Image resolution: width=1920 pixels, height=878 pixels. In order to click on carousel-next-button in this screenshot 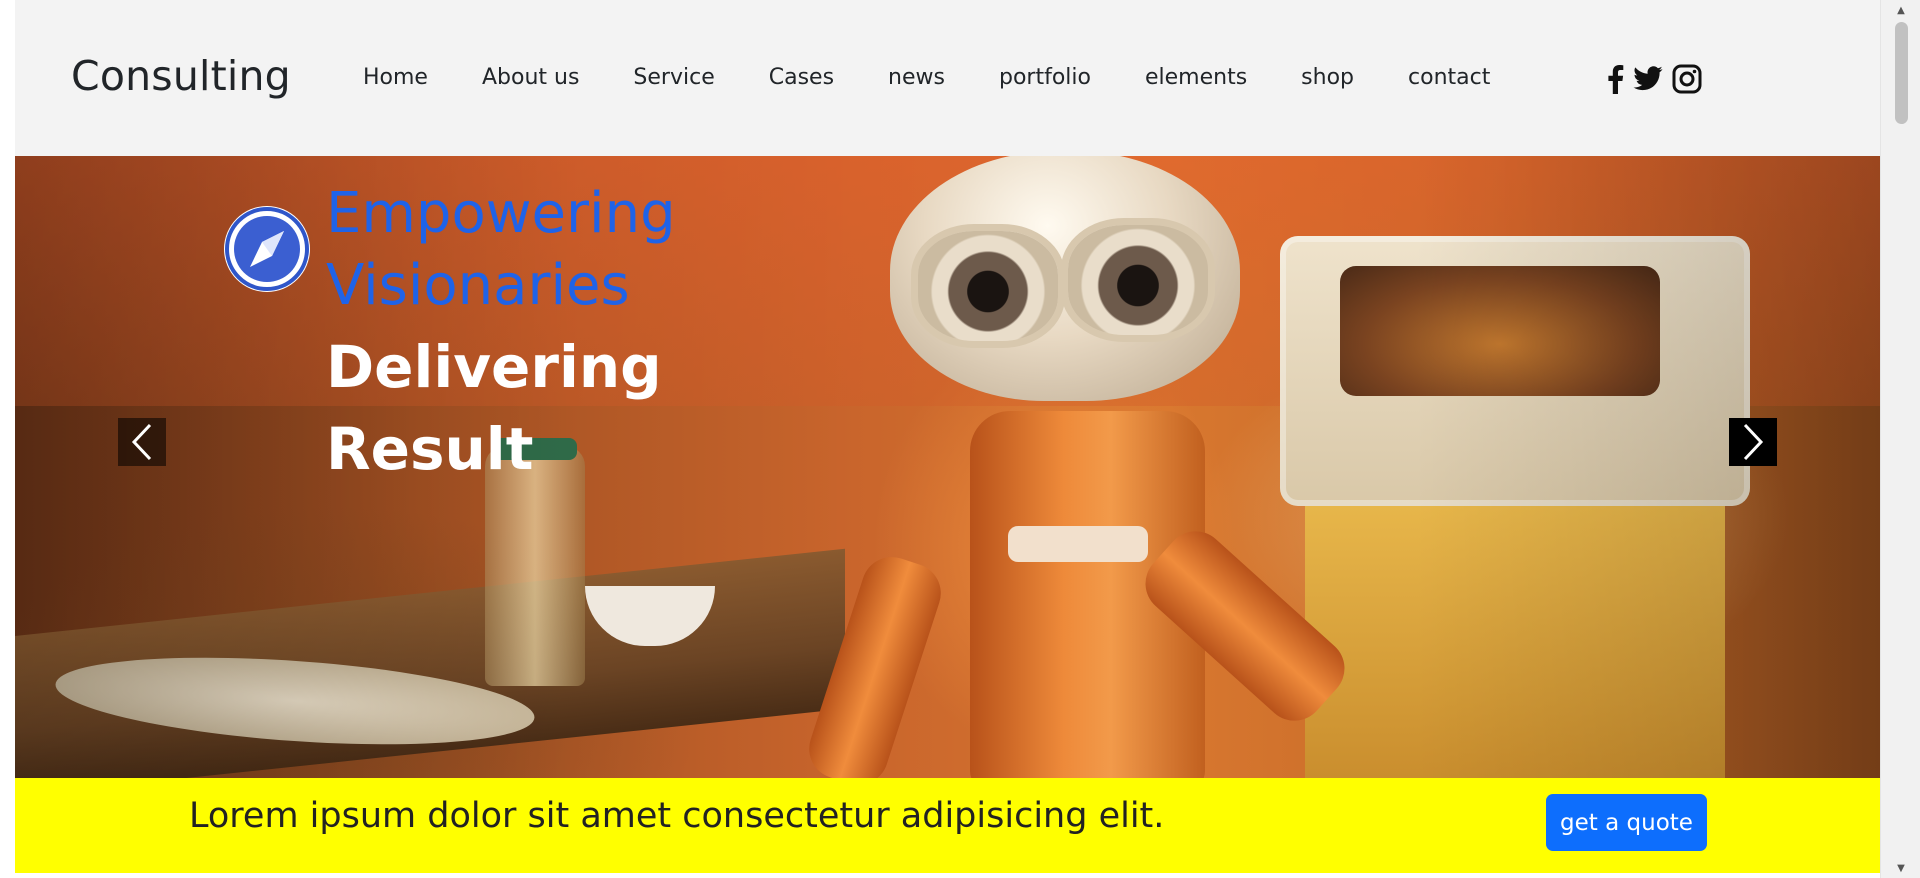, I will do `click(1753, 442)`.